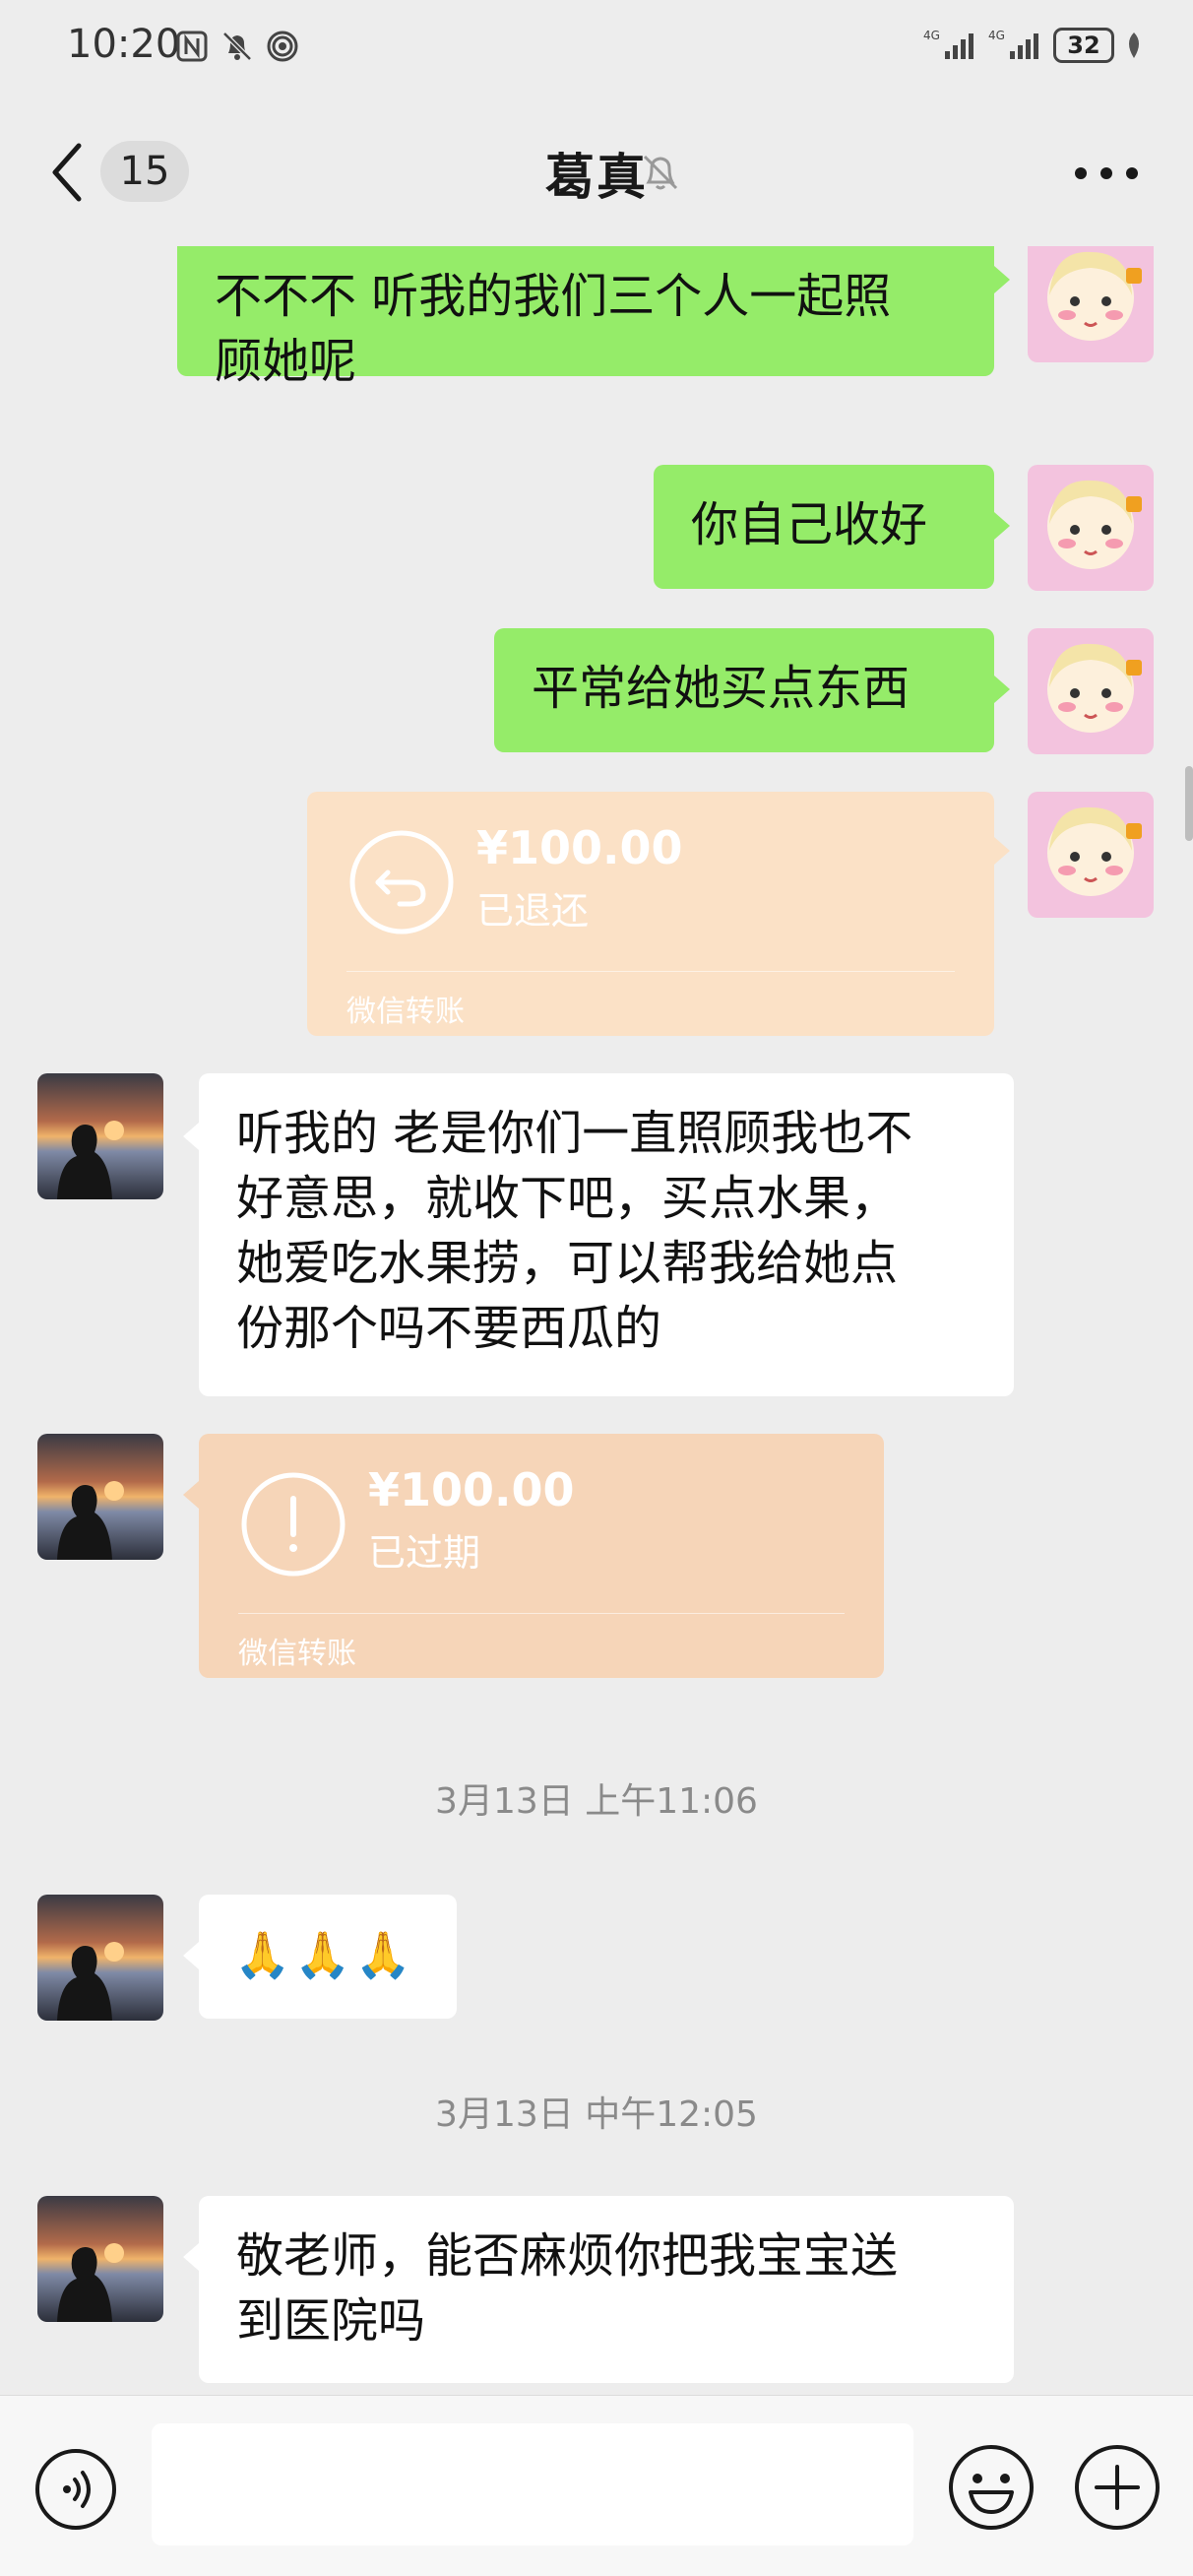 Image resolution: width=1193 pixels, height=2576 pixels. Describe the element at coordinates (424, 1553) in the screenshot. I see `transfer-status: 已过期` at that location.